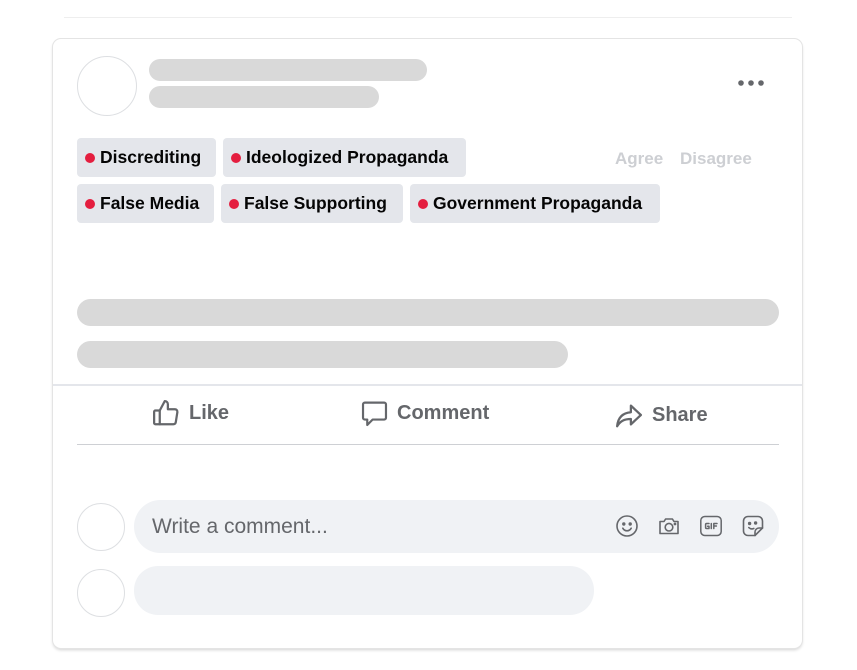 This screenshot has width=857, height=670. I want to click on agree-button: Agree, so click(639, 159).